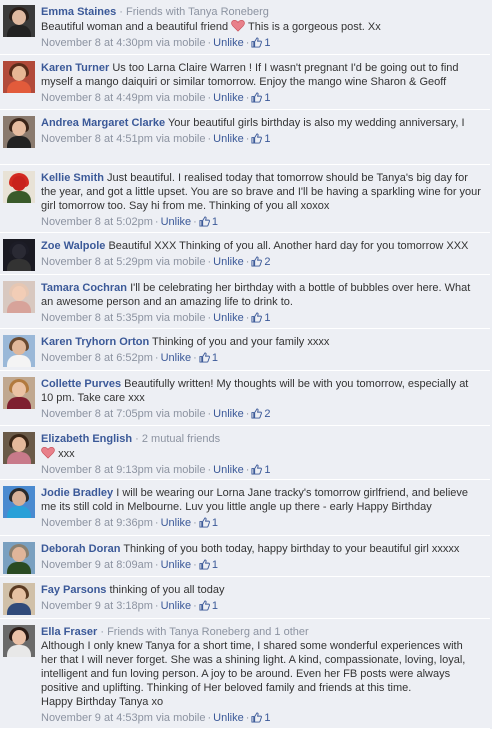 This screenshot has height=729, width=492. I want to click on comment-actions: November 8 at 9:36pm · Unlike · 1, so click(129, 523).